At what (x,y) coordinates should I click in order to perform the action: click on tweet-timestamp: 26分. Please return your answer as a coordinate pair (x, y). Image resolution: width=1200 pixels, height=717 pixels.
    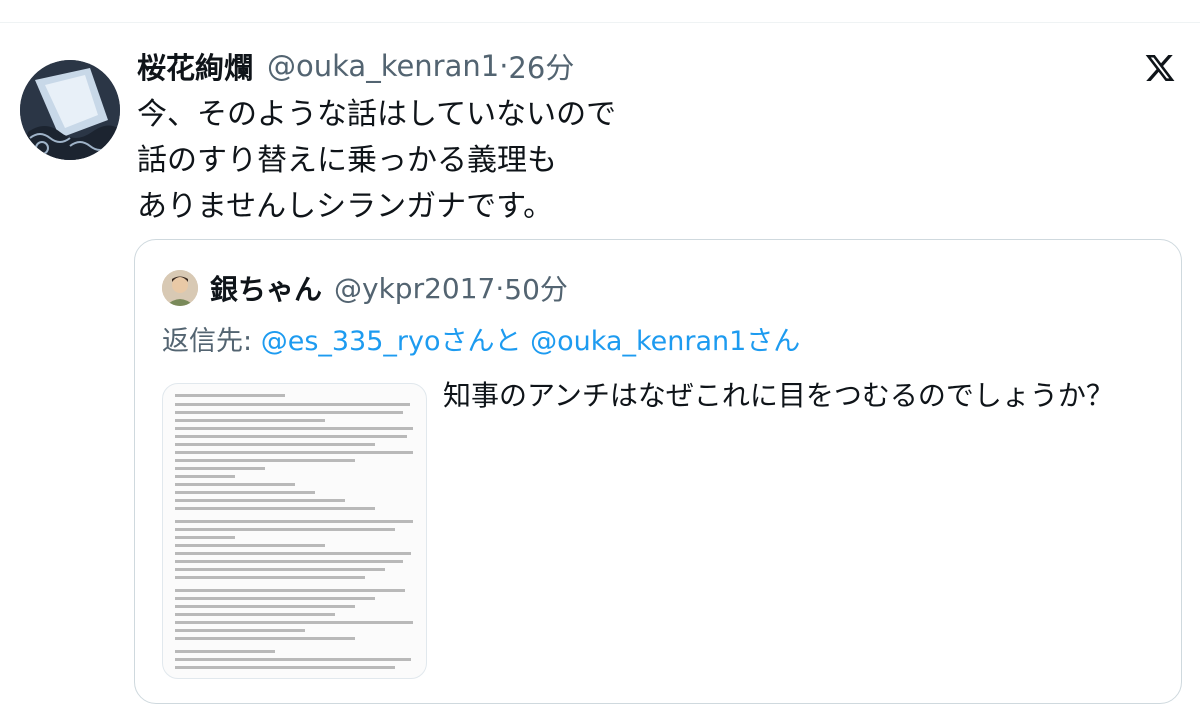
    Looking at the image, I should click on (541, 66).